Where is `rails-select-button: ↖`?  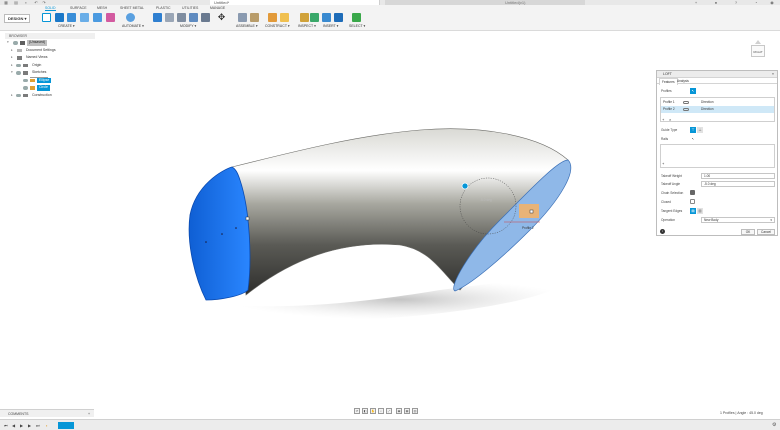
rails-select-button: ↖ is located at coordinates (693, 139).